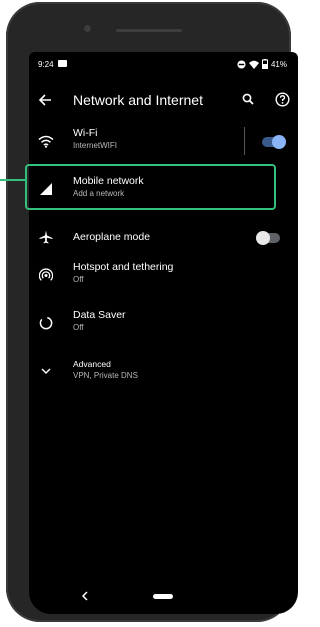 The width and height of the screenshot is (320, 627). I want to click on data-saver-item: Data Saver Off, so click(163, 324).